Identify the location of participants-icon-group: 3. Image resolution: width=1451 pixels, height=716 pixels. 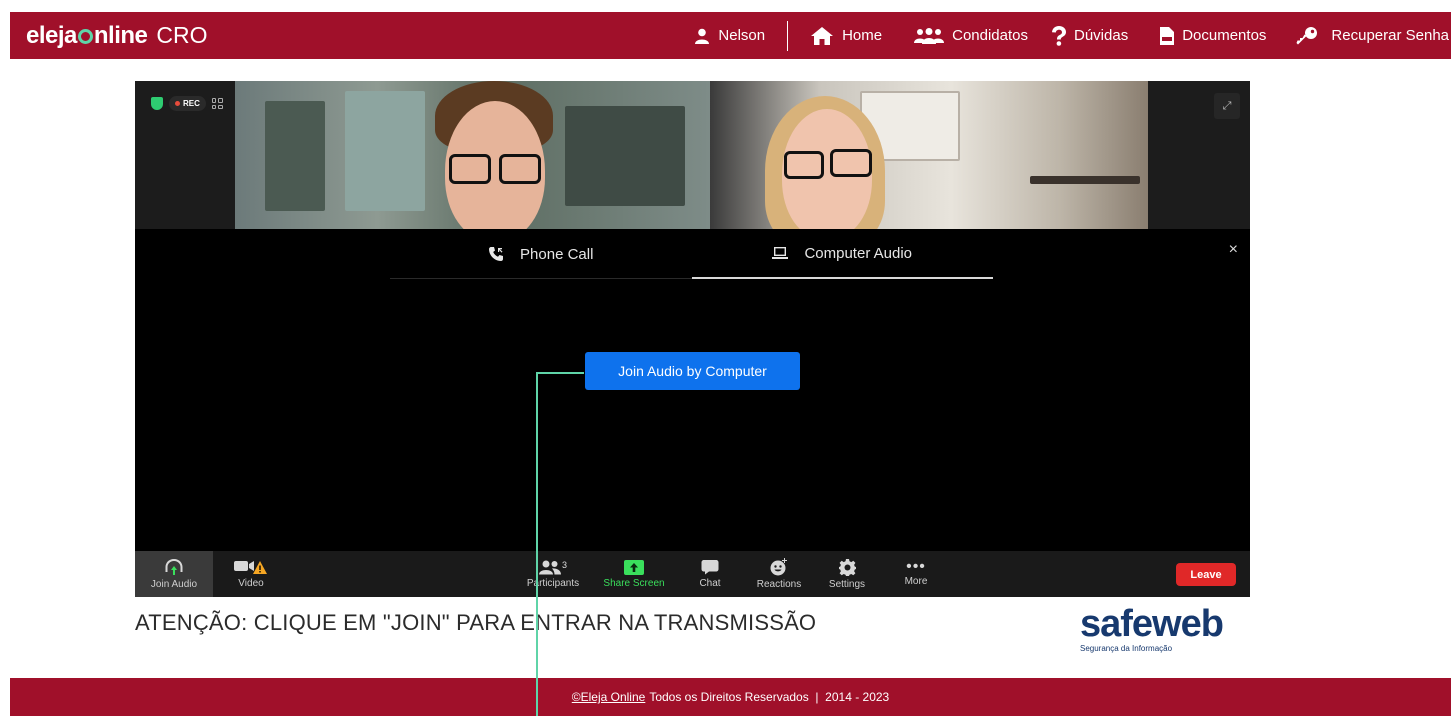
(552, 567).